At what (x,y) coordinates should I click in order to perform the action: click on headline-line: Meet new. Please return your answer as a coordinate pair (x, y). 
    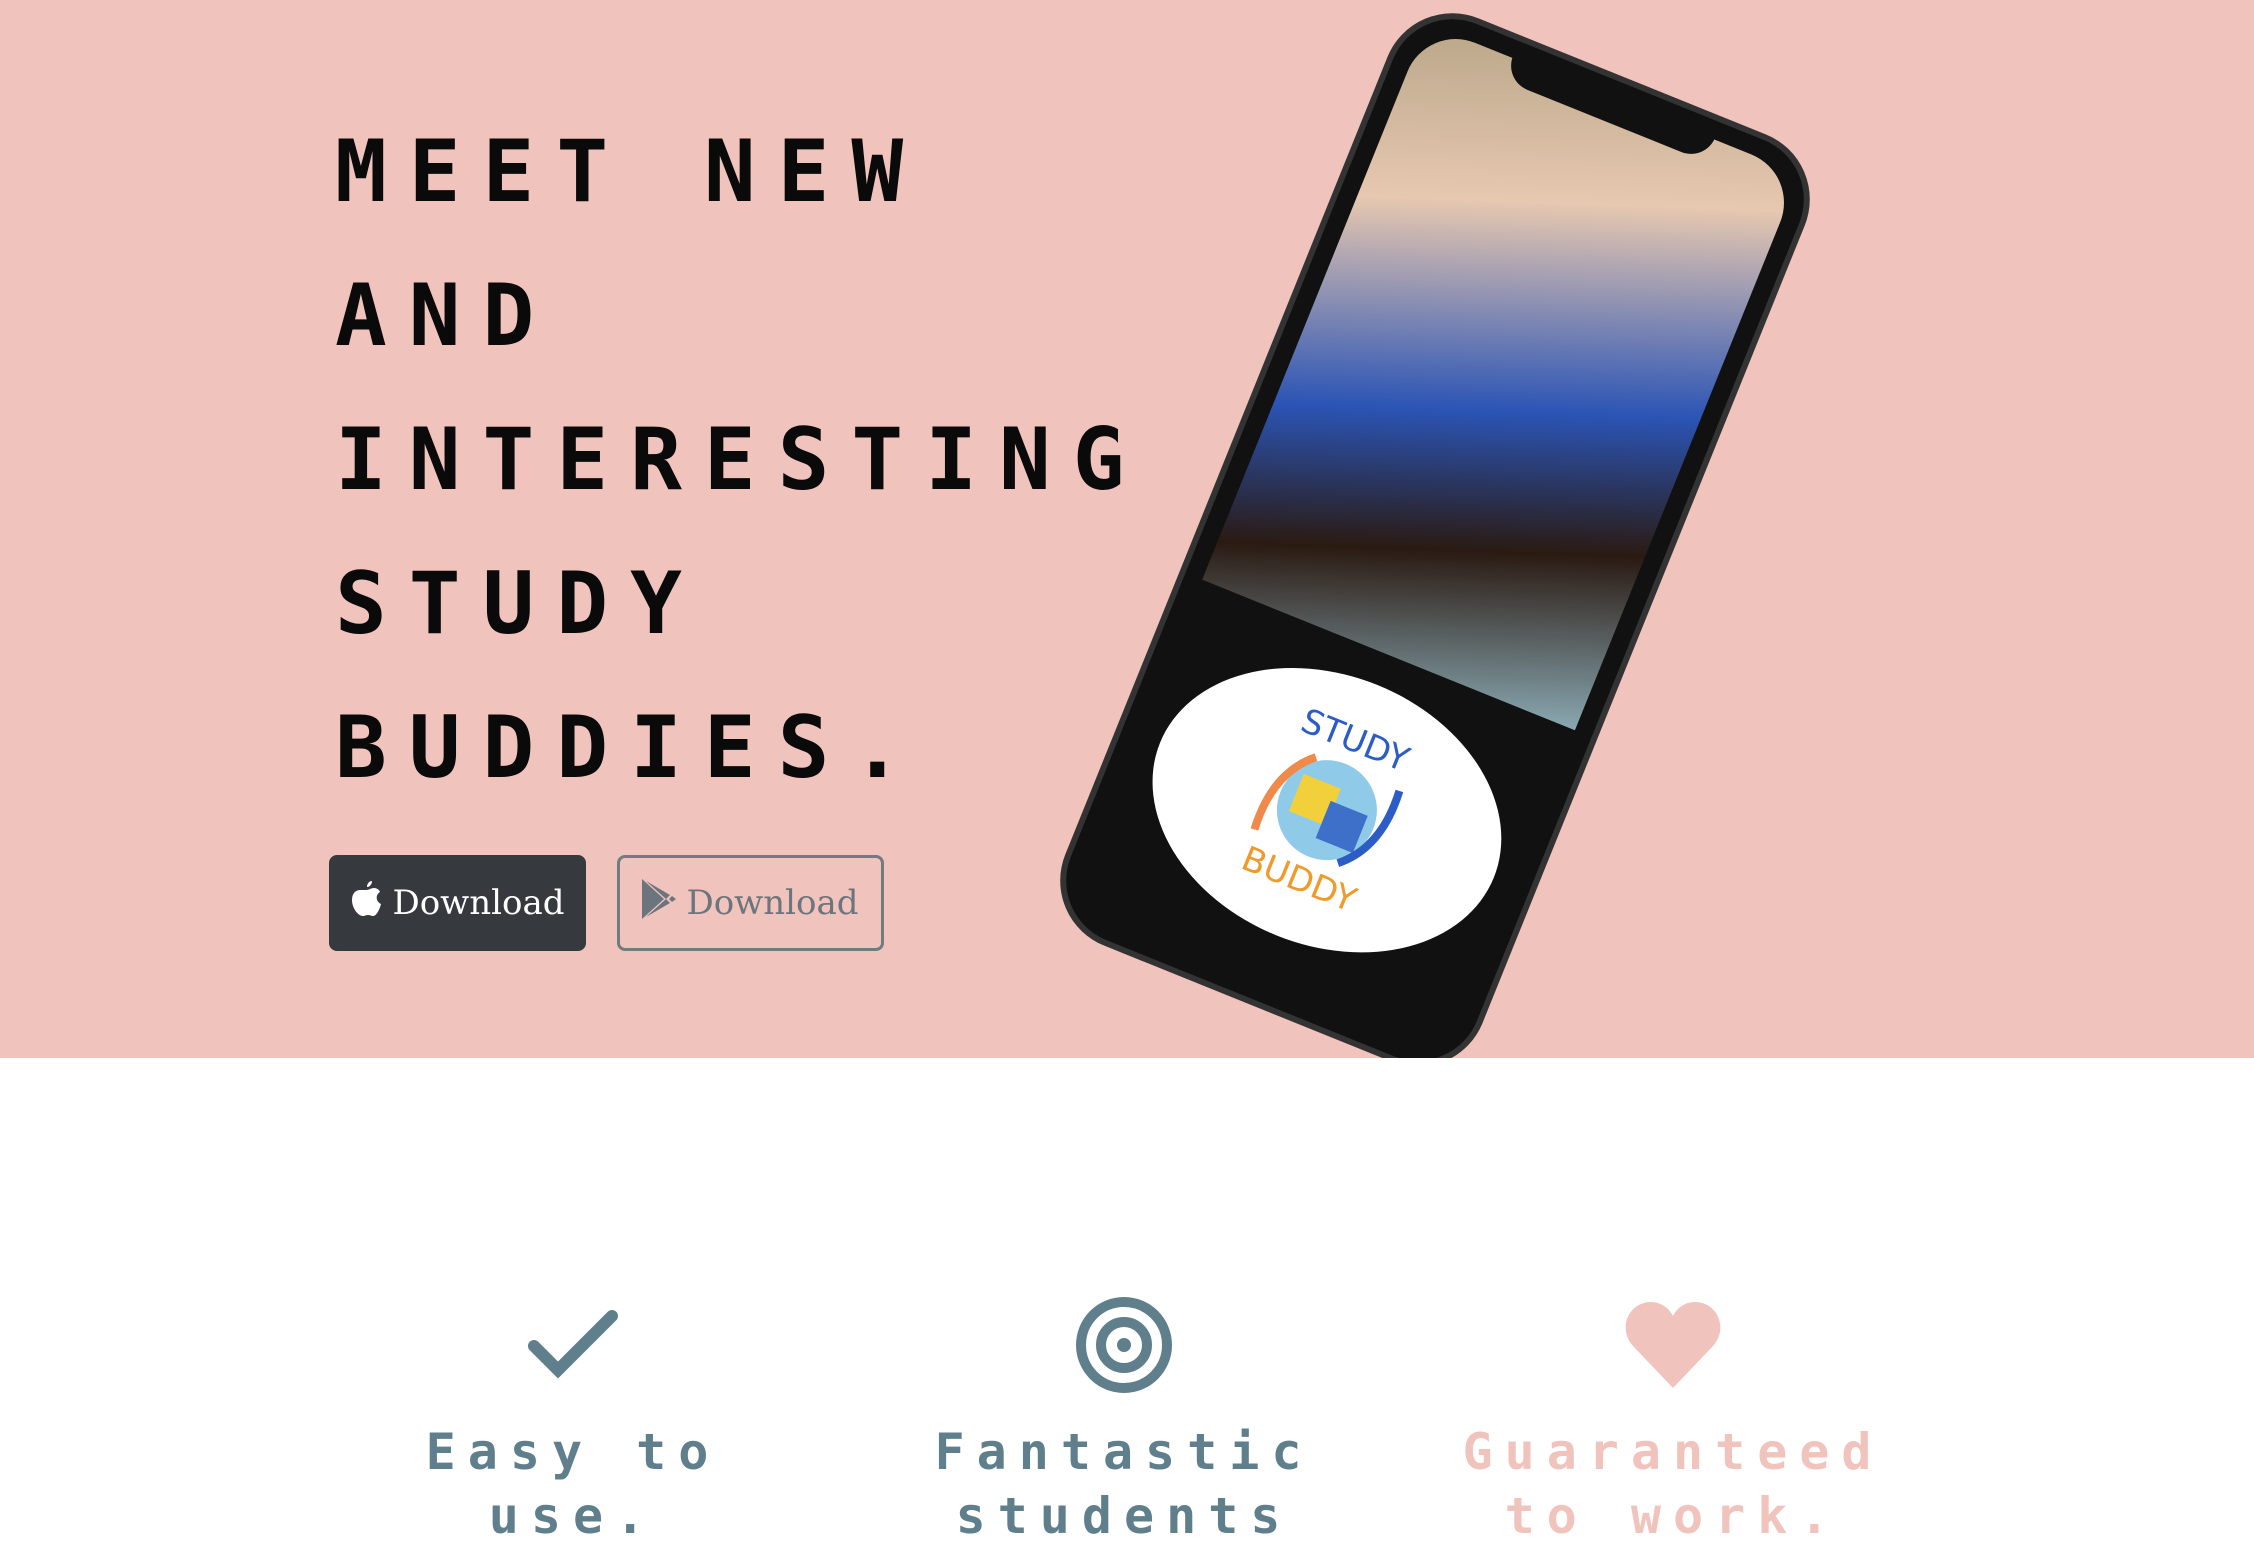
    Looking at the image, I should click on (630, 172).